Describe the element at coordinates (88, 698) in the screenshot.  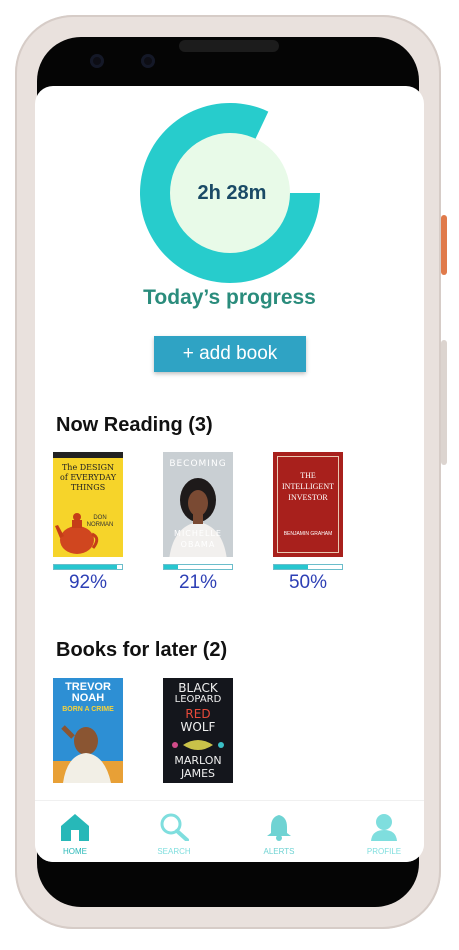
I see `cover-author-last: NOAH` at that location.